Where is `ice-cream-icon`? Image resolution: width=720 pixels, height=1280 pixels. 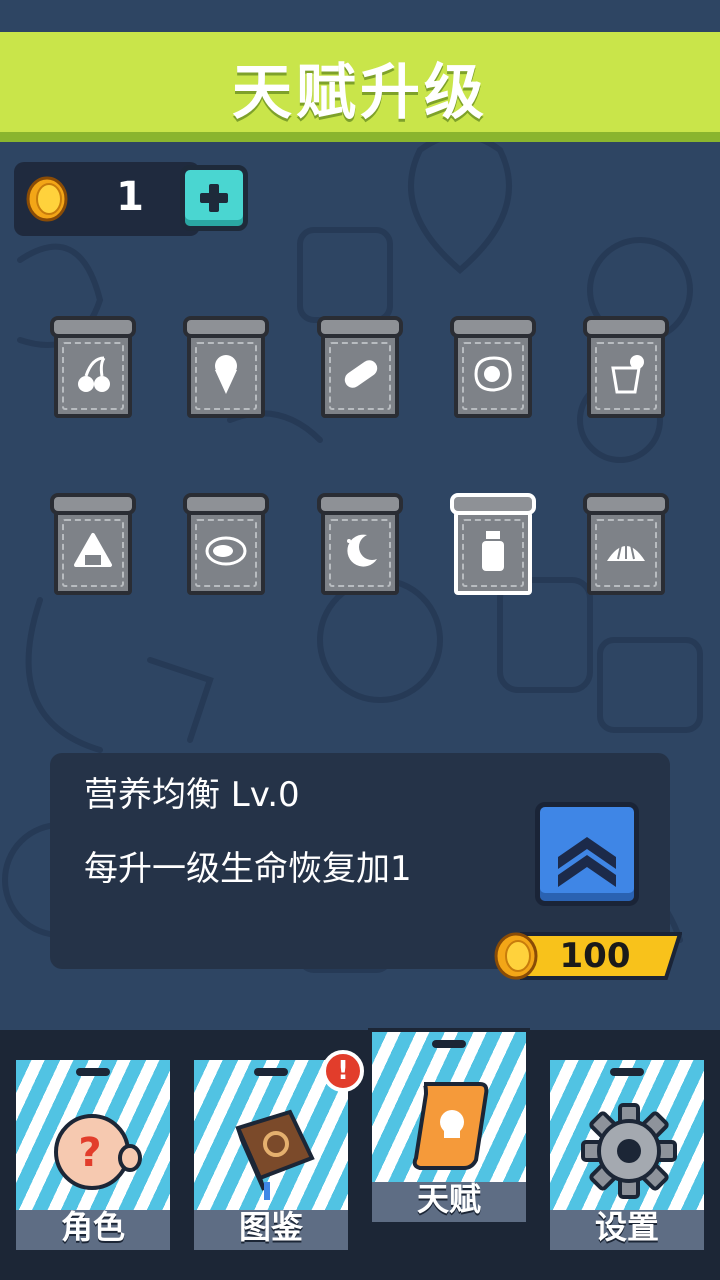
ice-cream-icon is located at coordinates (226, 374).